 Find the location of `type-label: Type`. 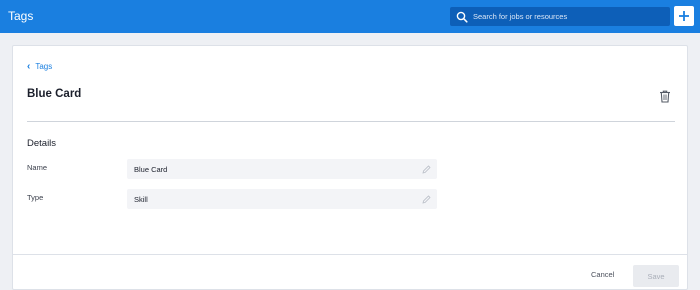

type-label: Type is located at coordinates (35, 197).